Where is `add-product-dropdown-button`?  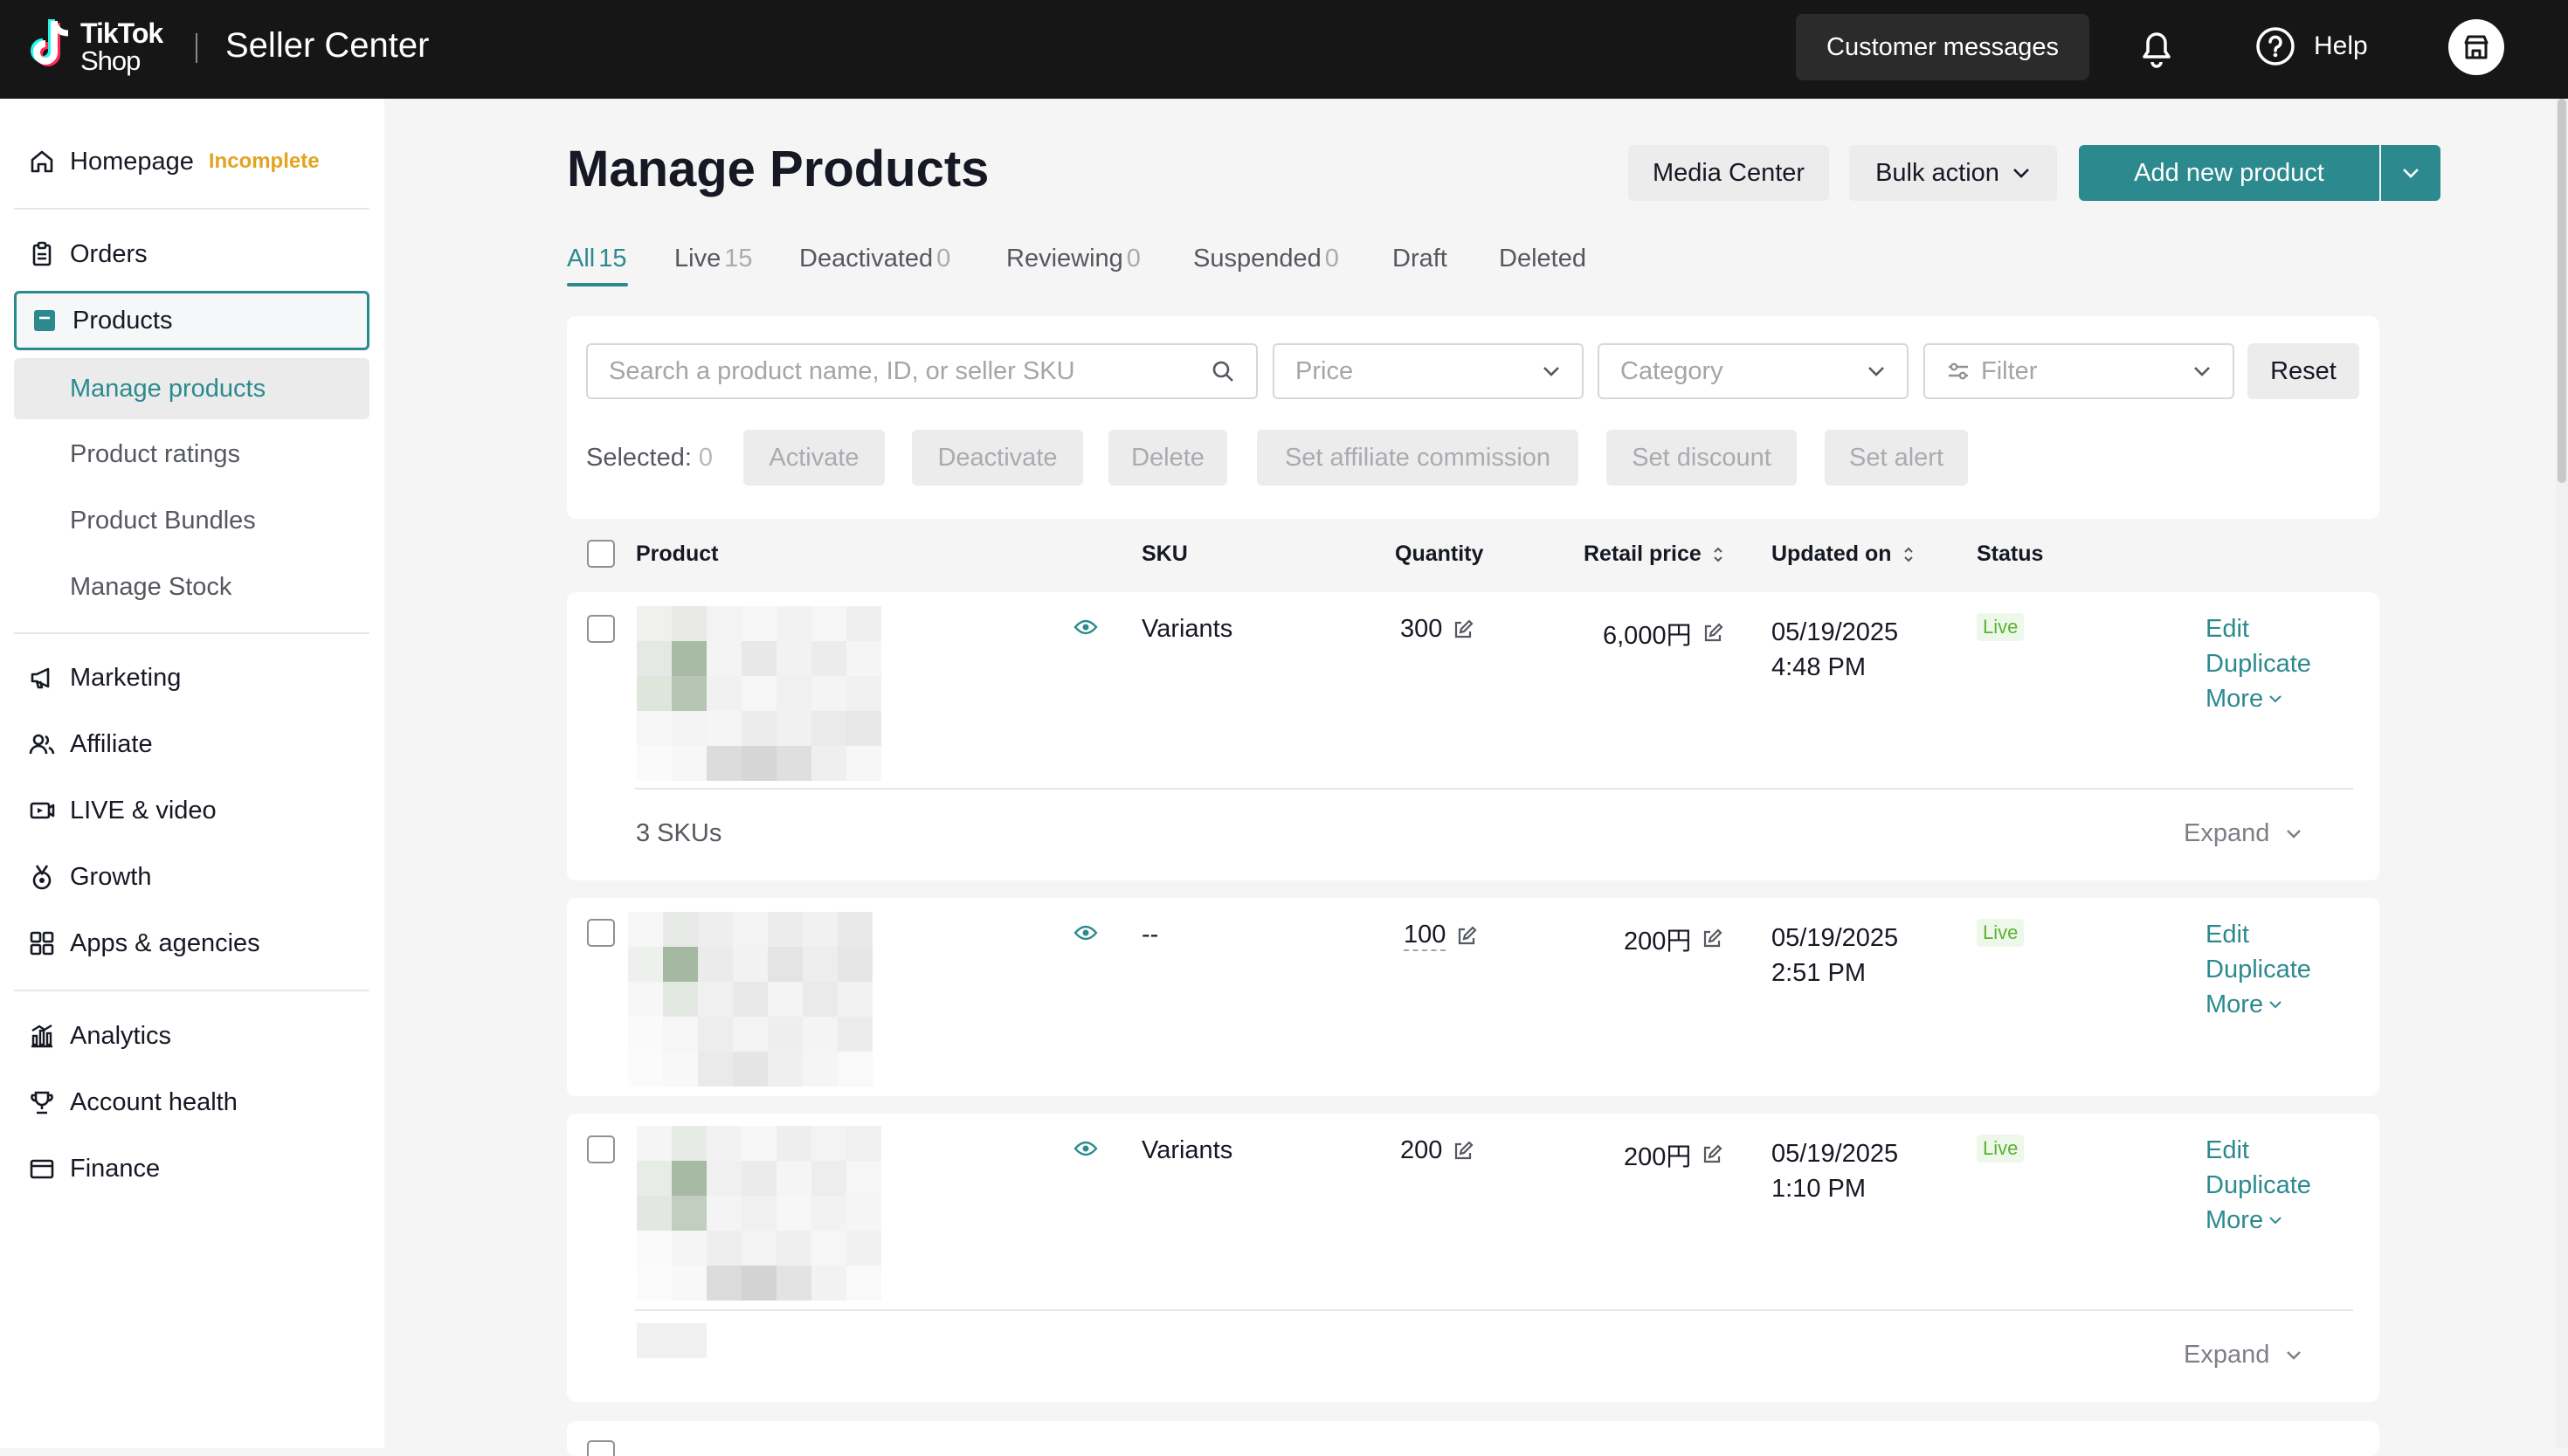
add-product-dropdown-button is located at coordinates (2410, 173).